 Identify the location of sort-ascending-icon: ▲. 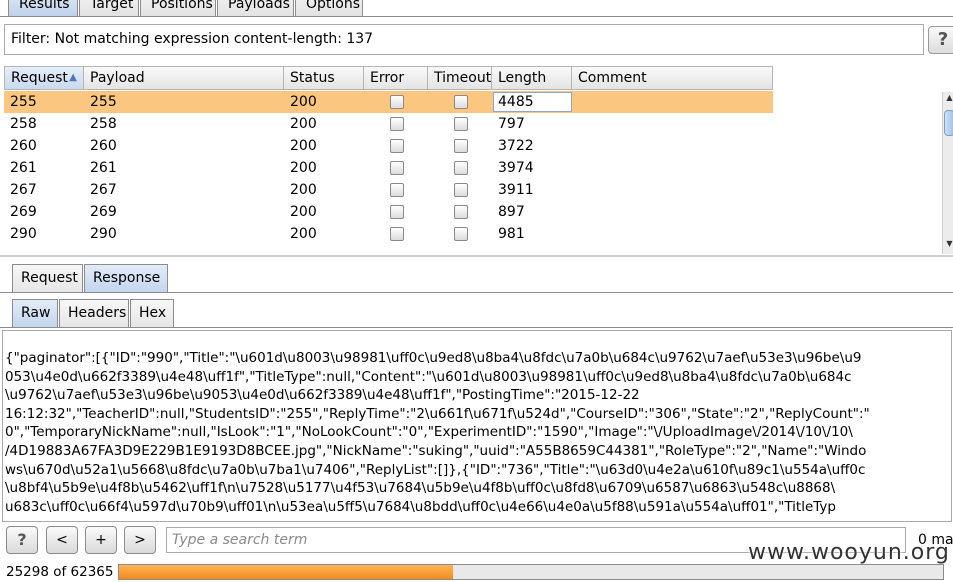
(73, 77).